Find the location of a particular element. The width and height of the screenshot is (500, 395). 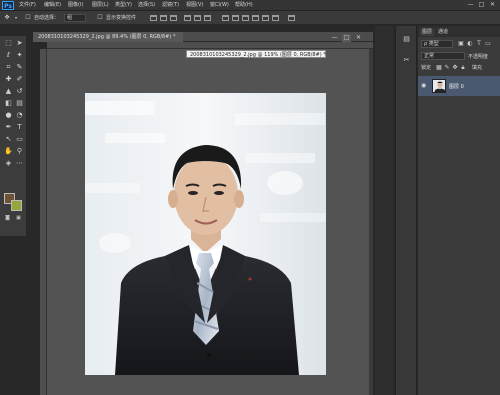

checkbox-auto-select: ☐ is located at coordinates (28, 18).